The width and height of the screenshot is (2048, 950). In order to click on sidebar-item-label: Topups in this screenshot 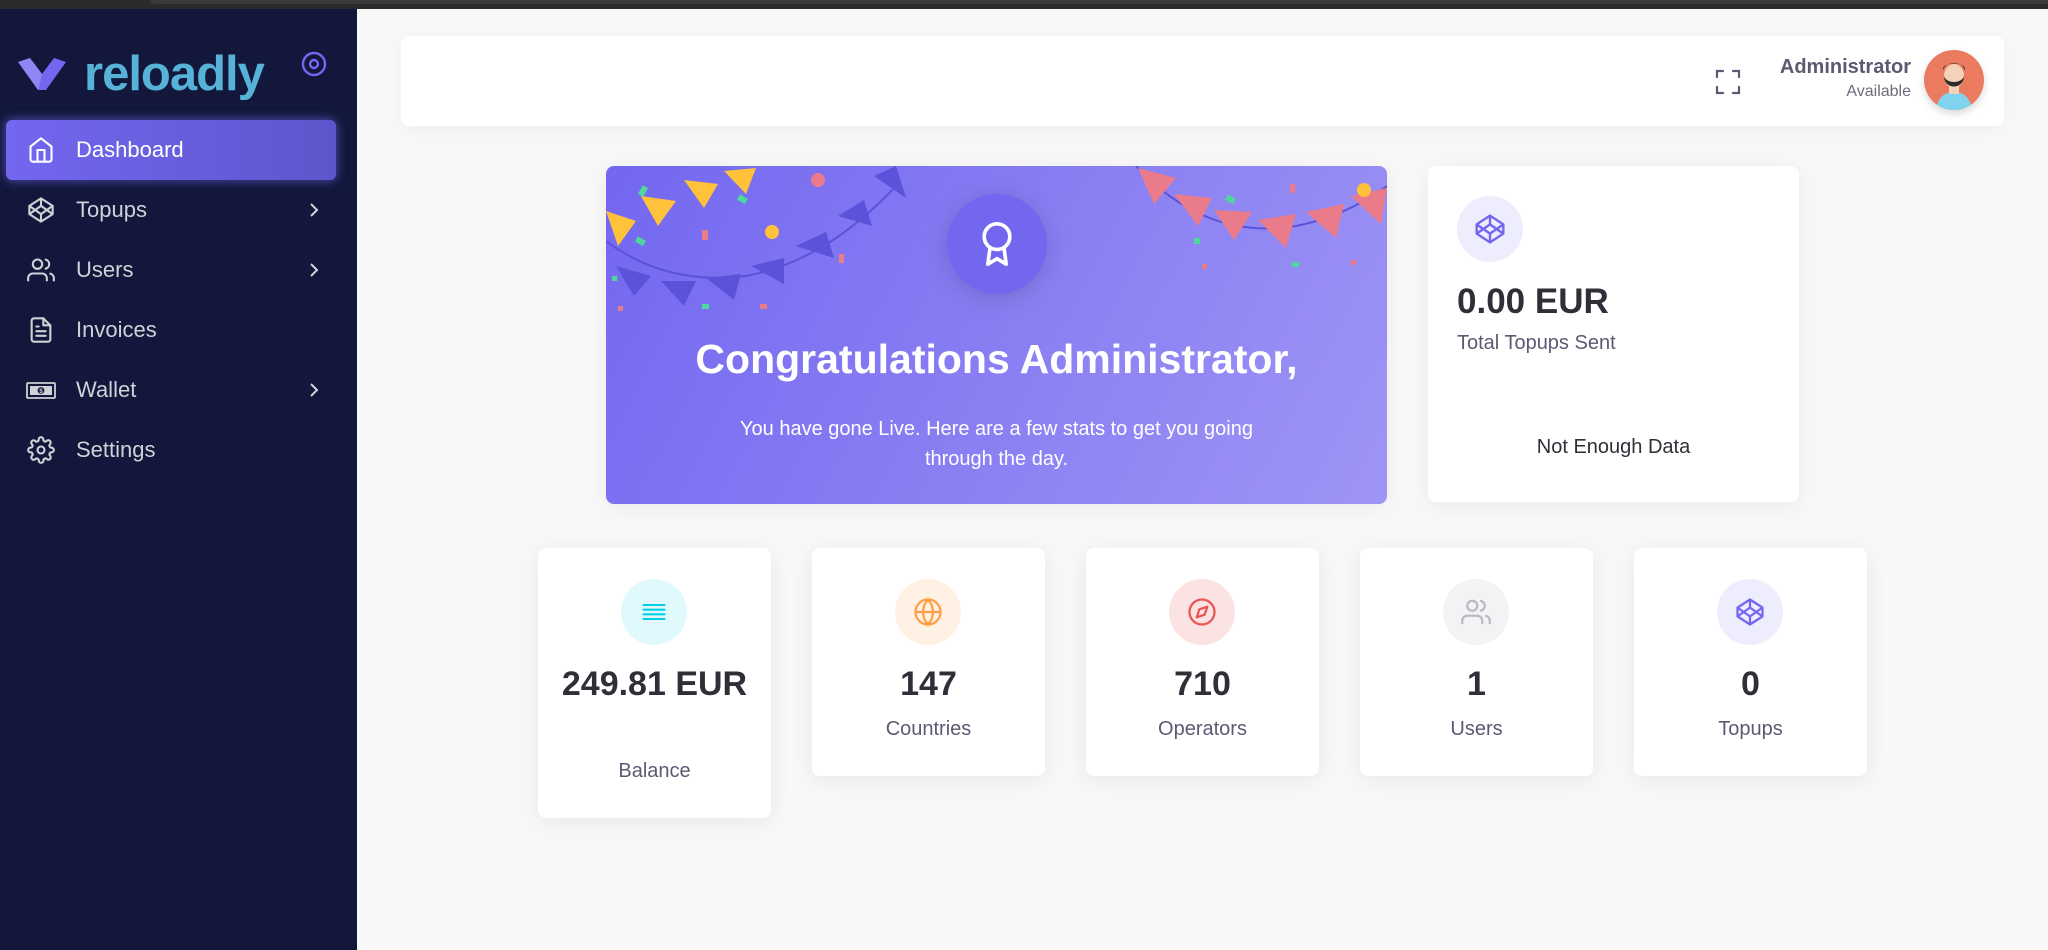, I will do `click(111, 209)`.